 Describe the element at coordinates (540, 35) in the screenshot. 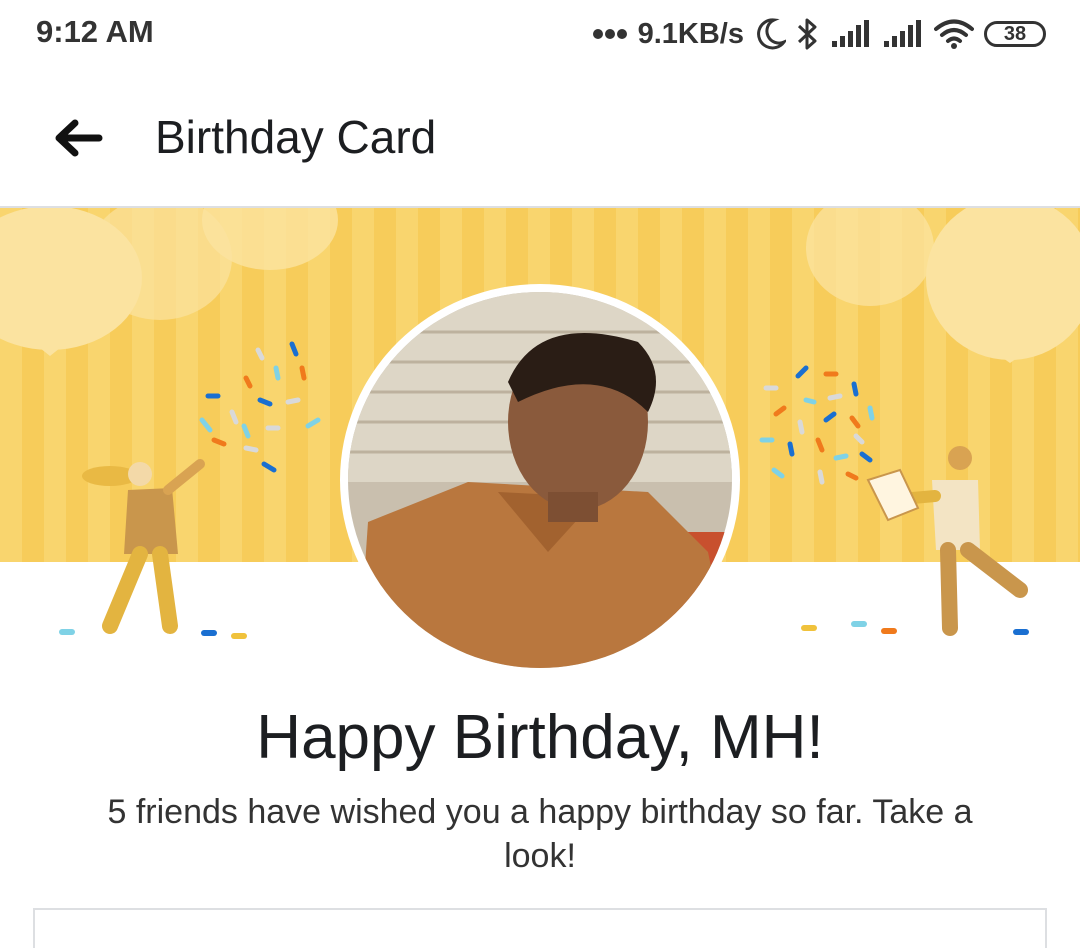

I see `status-bar: 9:12 AM 9.1KB/s 38` at that location.